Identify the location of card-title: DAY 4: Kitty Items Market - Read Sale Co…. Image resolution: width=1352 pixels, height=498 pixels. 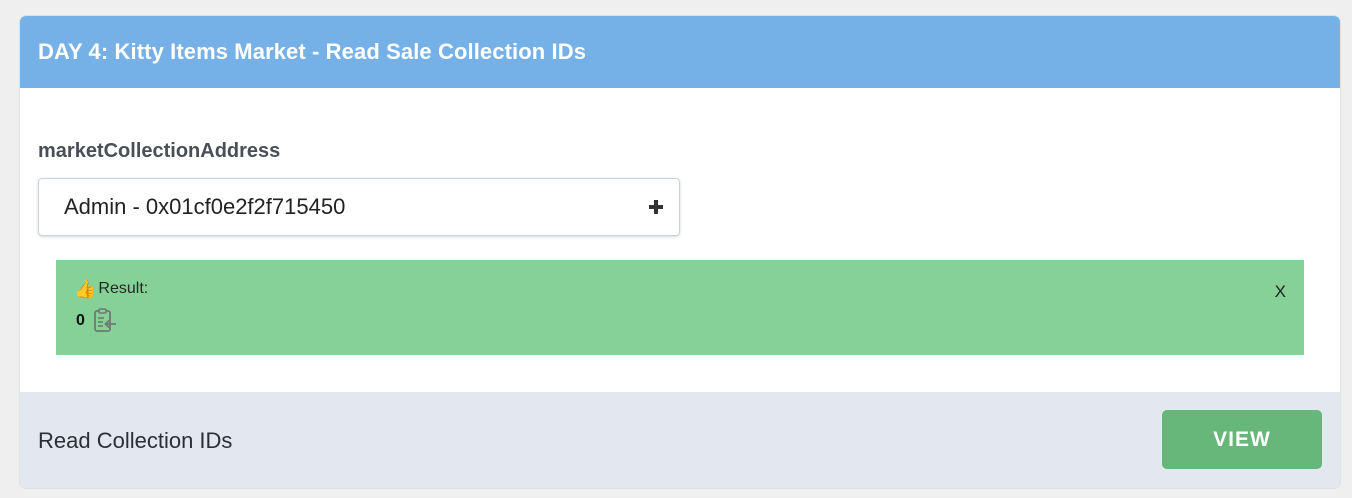
(312, 51).